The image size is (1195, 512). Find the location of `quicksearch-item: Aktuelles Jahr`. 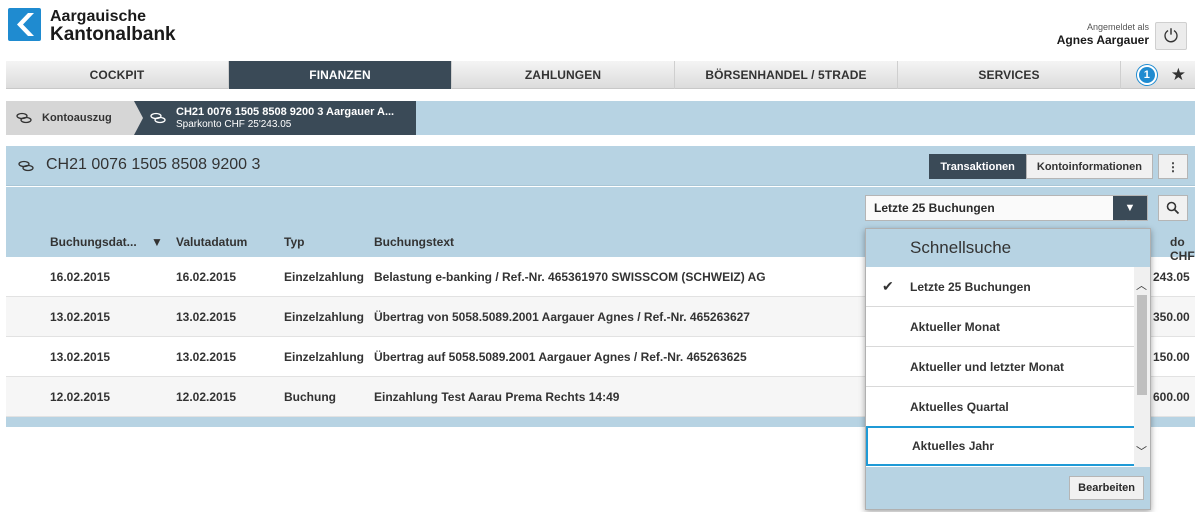

quicksearch-item: Aktuelles Jahr is located at coordinates (1001, 446).